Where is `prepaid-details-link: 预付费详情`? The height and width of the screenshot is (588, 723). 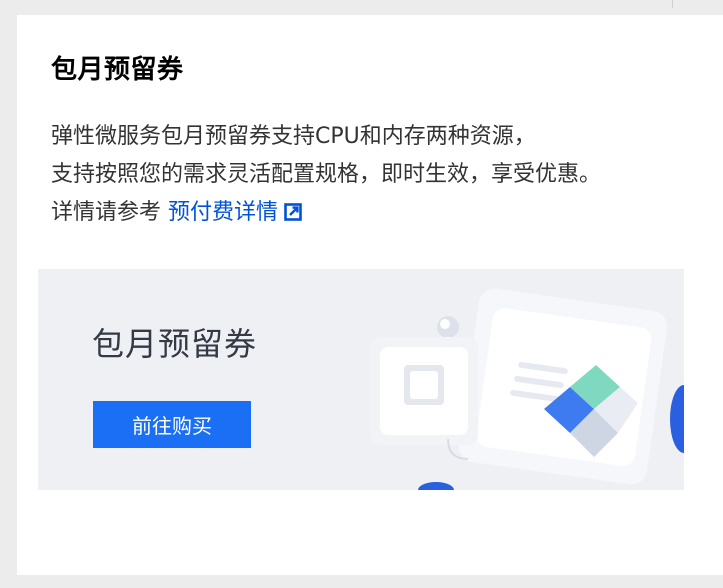 prepaid-details-link: 预付费详情 is located at coordinates (235, 212).